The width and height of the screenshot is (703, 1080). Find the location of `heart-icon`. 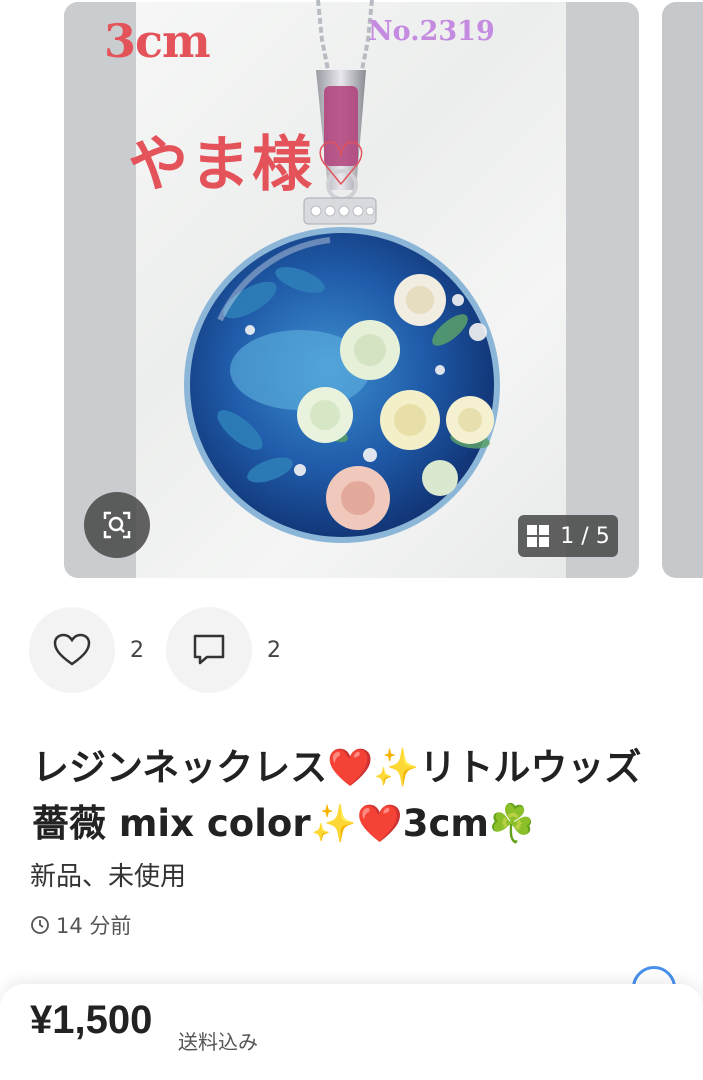

heart-icon is located at coordinates (72, 649).